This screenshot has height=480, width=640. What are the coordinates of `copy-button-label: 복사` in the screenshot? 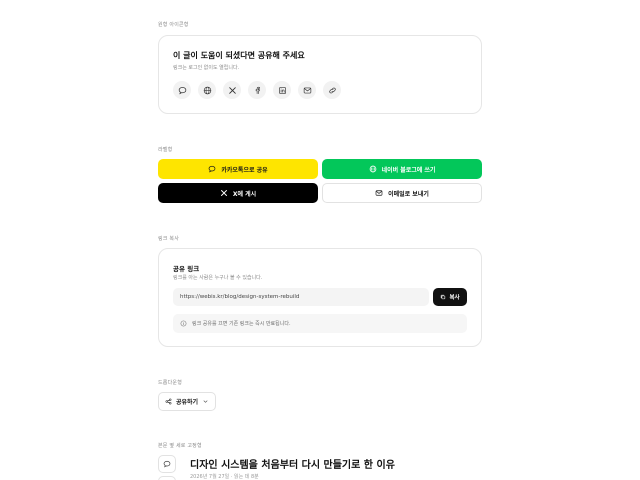 It's located at (454, 298).